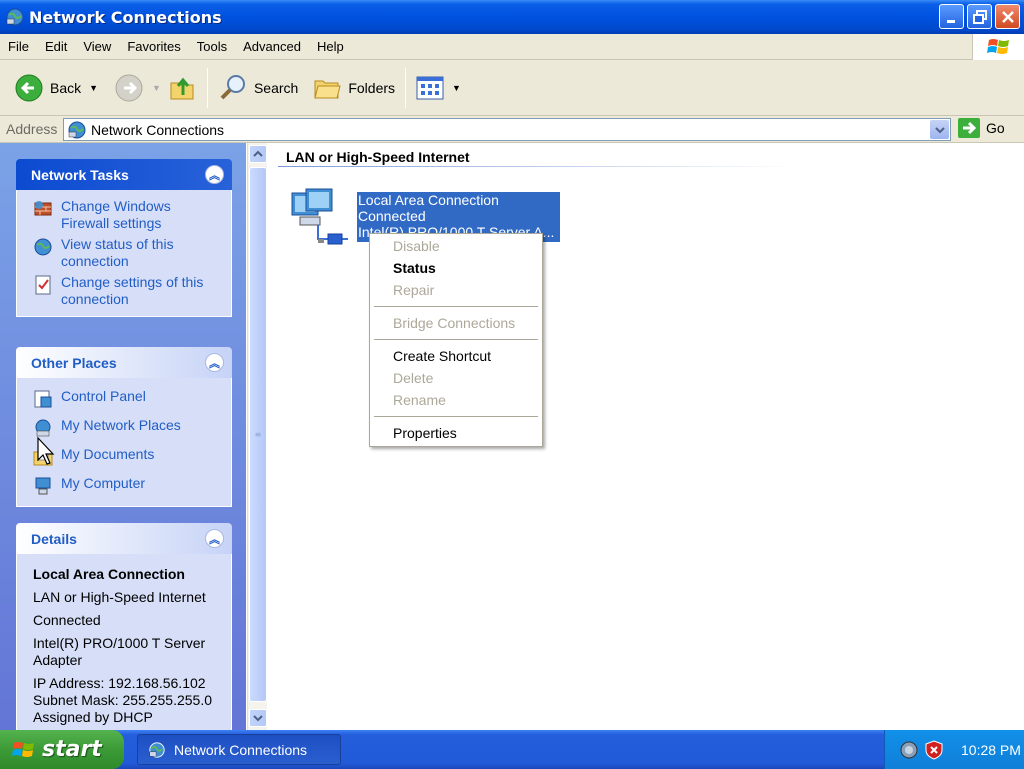 This screenshot has width=1024, height=769. Describe the element at coordinates (212, 46) in the screenshot. I see `menu-tools: Tools` at that location.